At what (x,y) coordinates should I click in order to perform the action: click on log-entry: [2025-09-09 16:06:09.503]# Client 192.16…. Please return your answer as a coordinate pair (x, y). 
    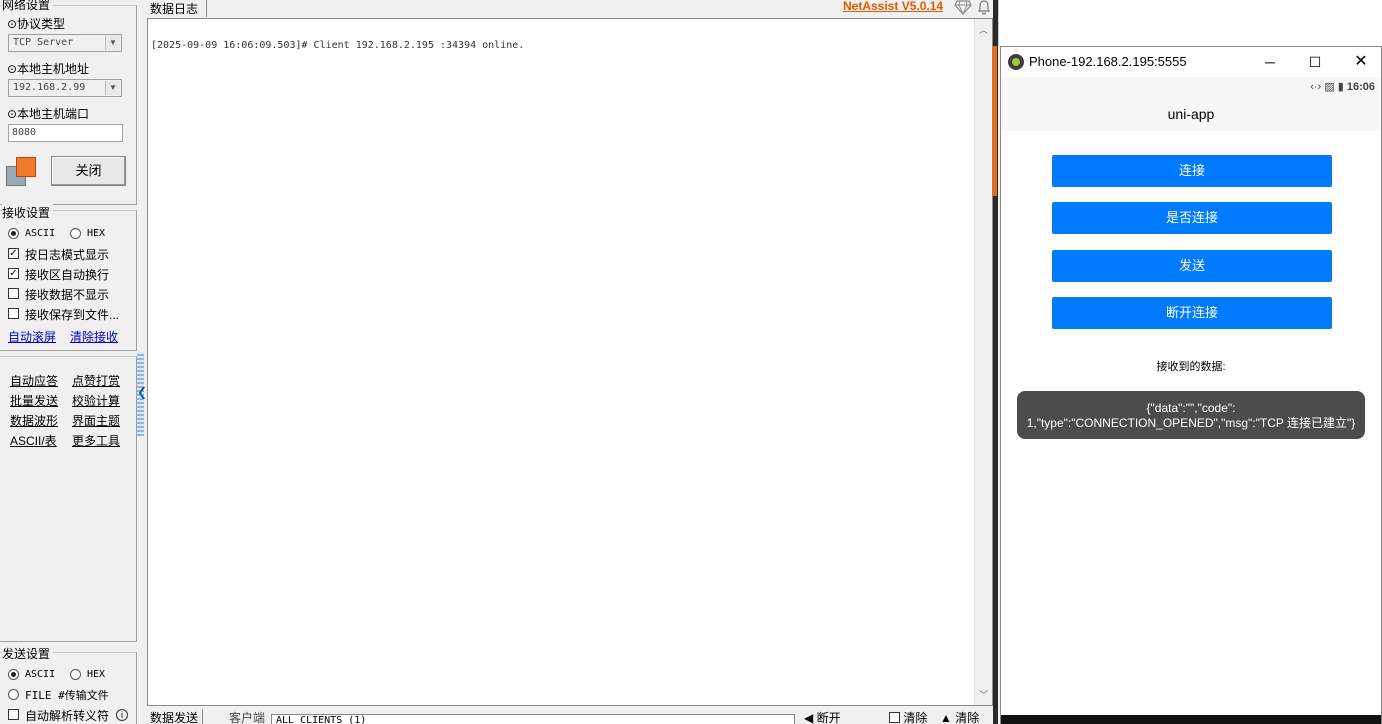
    Looking at the image, I should click on (338, 45).